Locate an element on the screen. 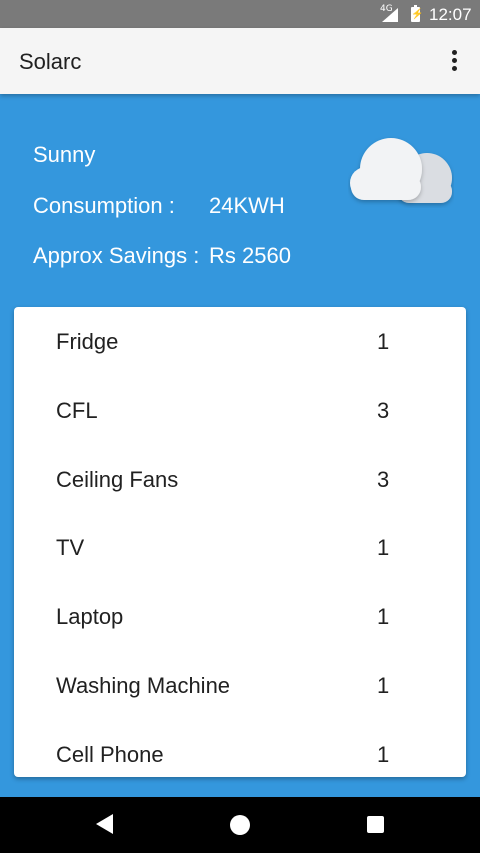 The width and height of the screenshot is (480, 853). savings-row: Approx Savings : Rs 2560 is located at coordinates (162, 256).